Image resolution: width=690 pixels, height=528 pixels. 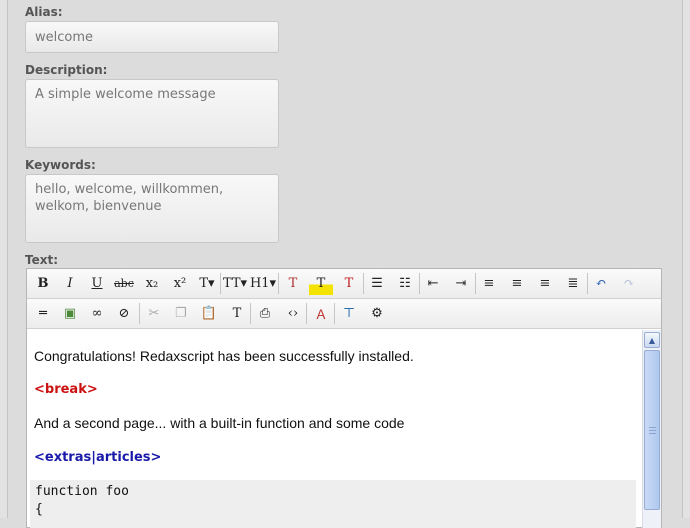 I want to click on font-family-icon: T▾, so click(x=207, y=283).